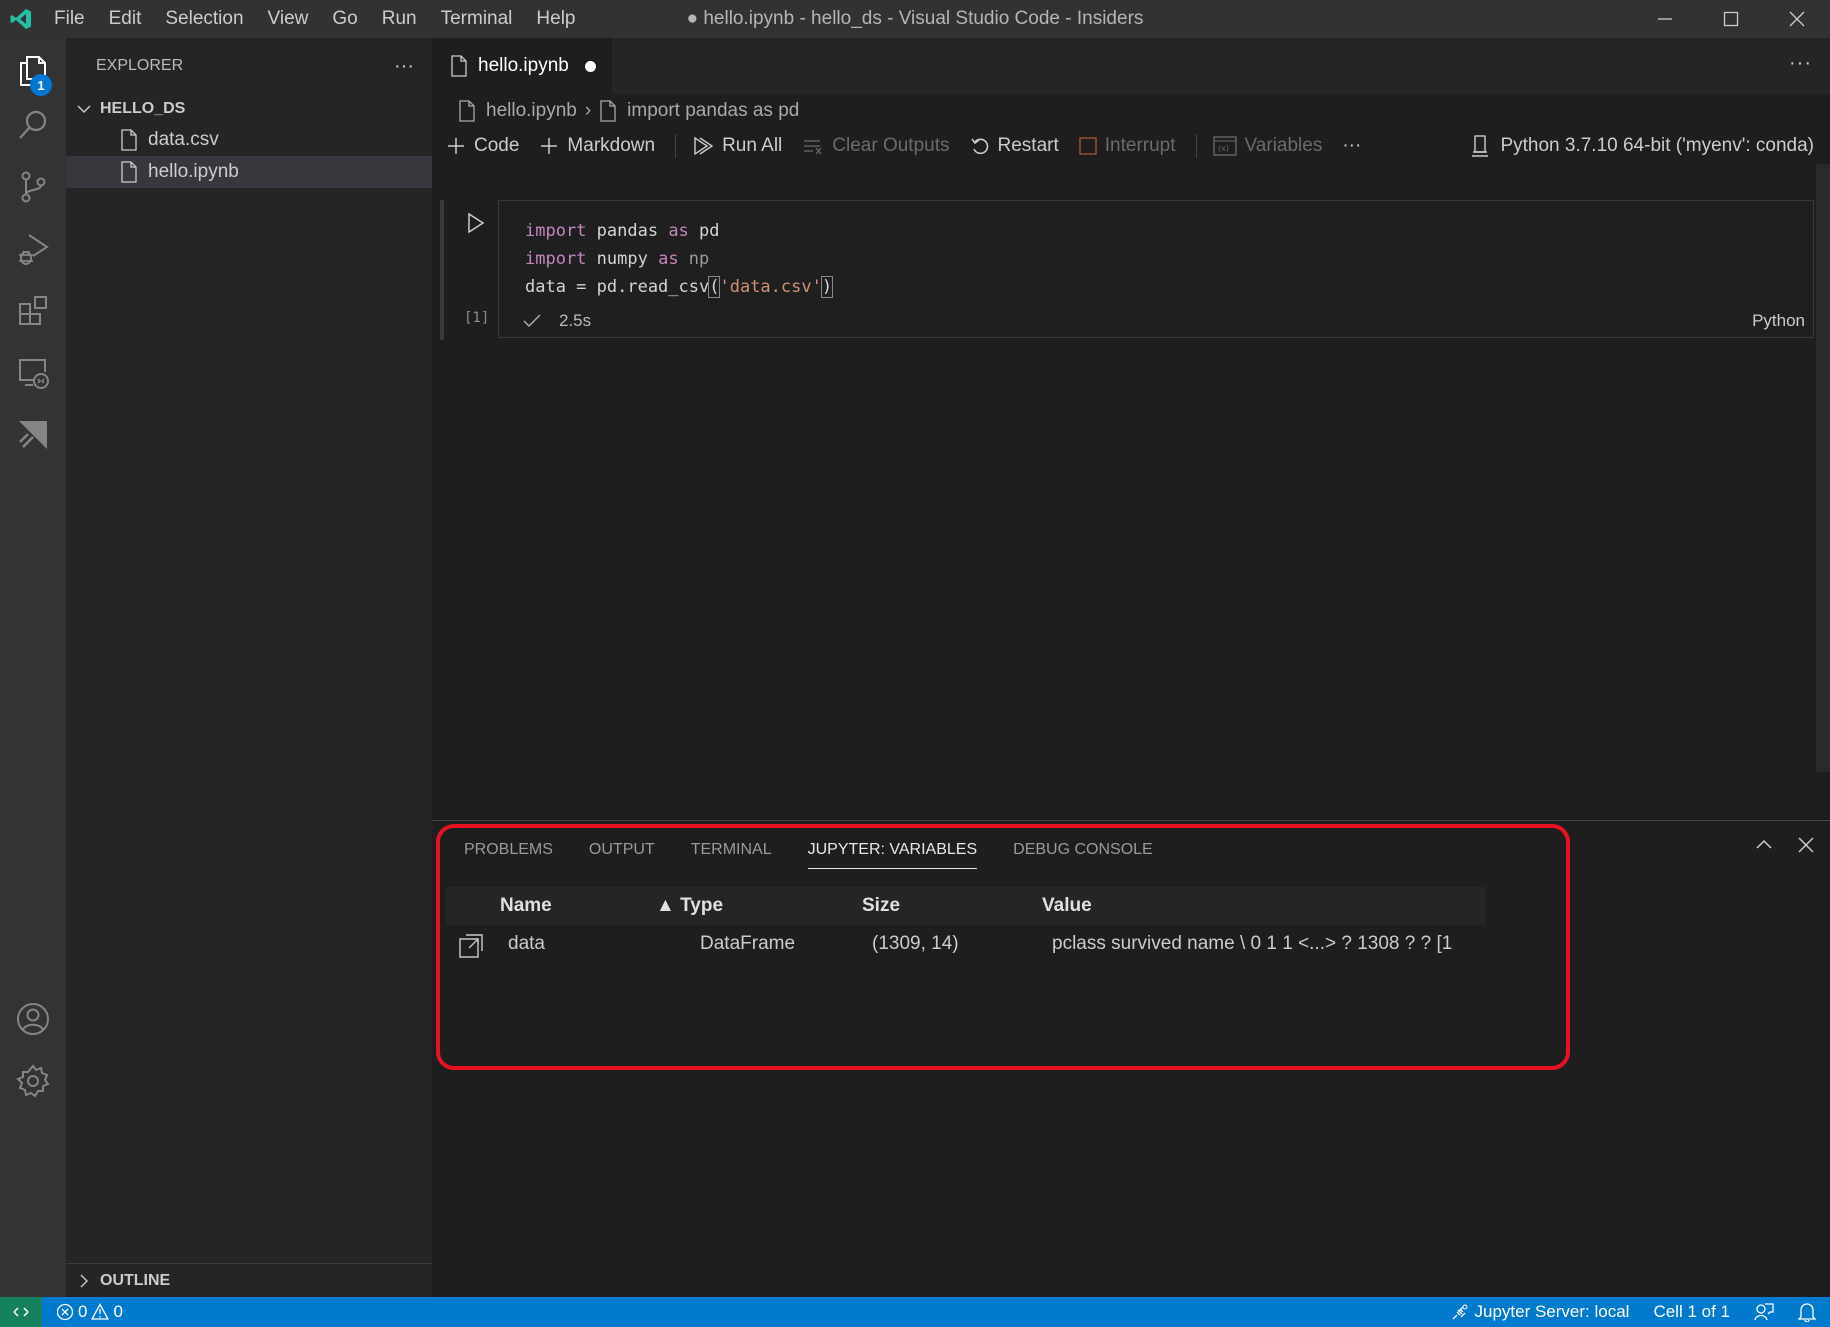 This screenshot has height=1327, width=1830. I want to click on restart-kernel-button: Restart, so click(1014, 146).